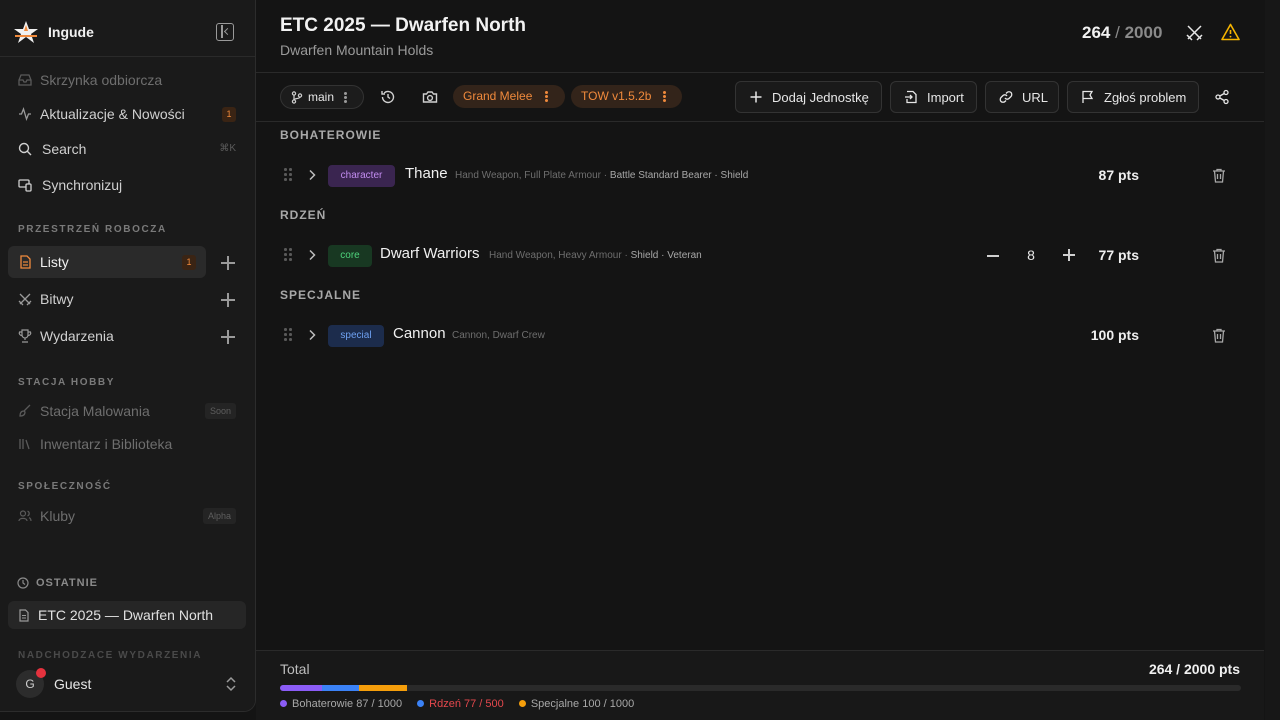 This screenshot has height=720, width=1280. I want to click on sidebar-item-search: Search ⌘K, so click(127, 149).